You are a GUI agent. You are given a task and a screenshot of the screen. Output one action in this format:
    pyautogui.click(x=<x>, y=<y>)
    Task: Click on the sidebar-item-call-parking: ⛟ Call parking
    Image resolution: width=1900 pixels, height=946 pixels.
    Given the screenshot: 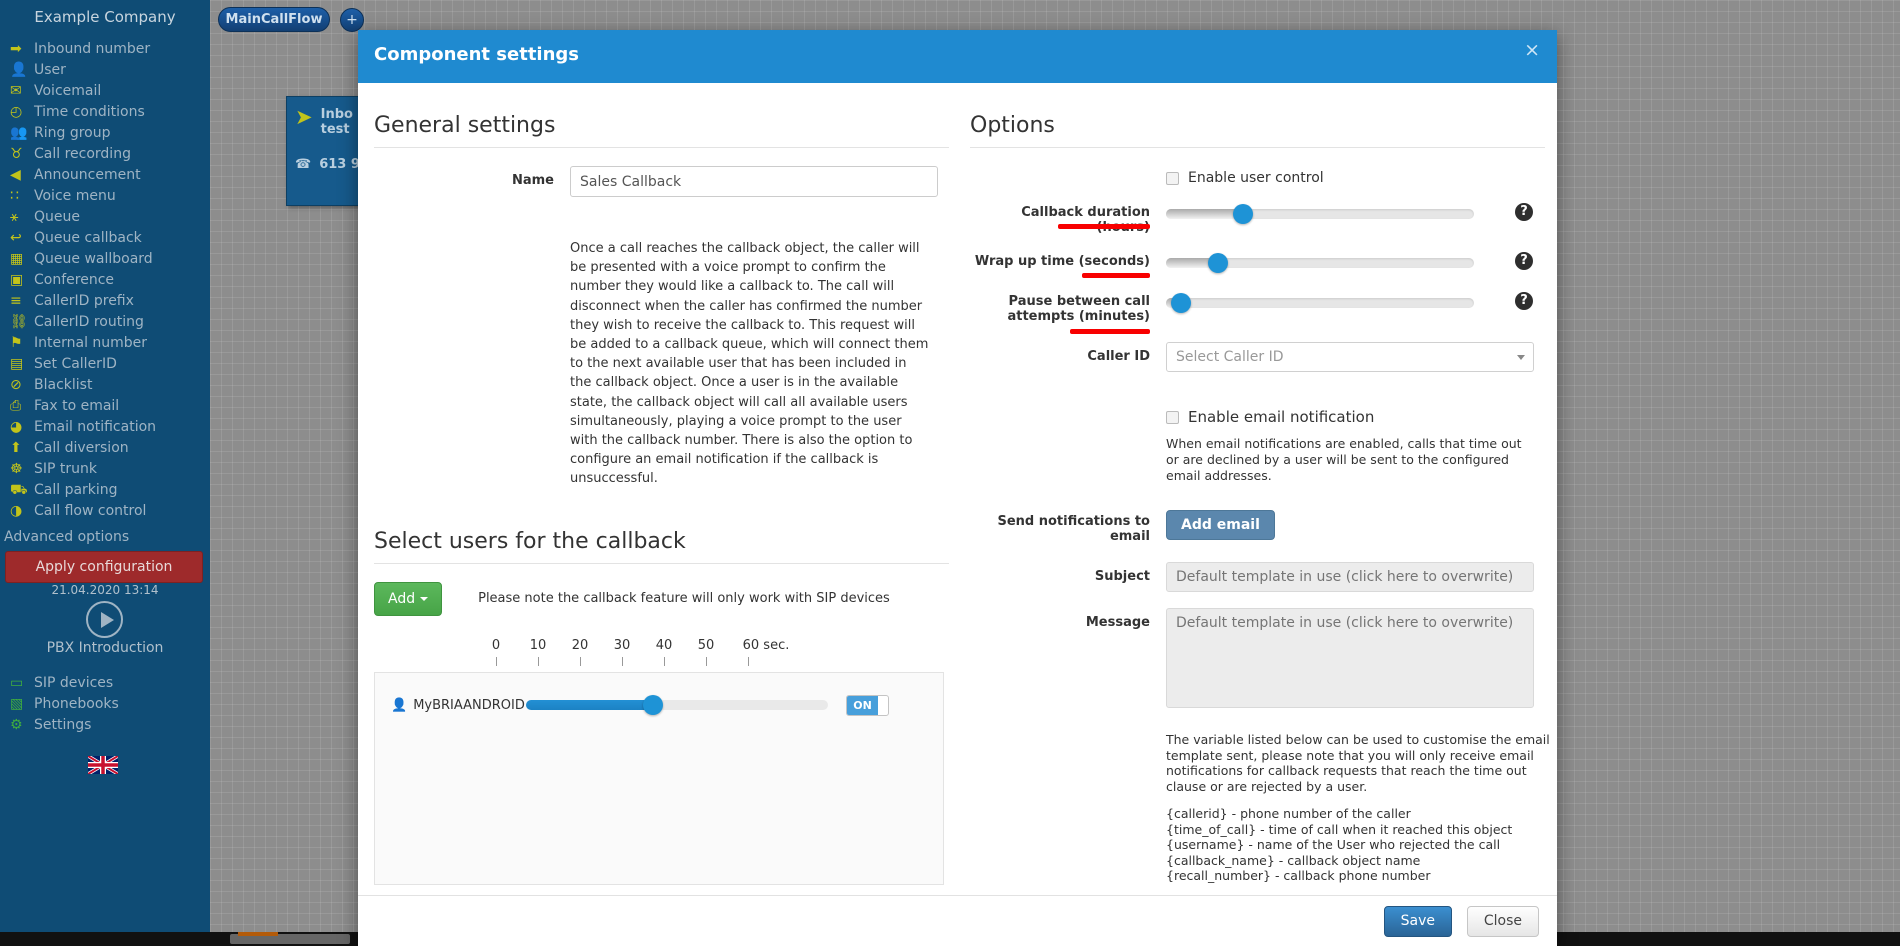 What is the action you would take?
    pyautogui.click(x=105, y=489)
    